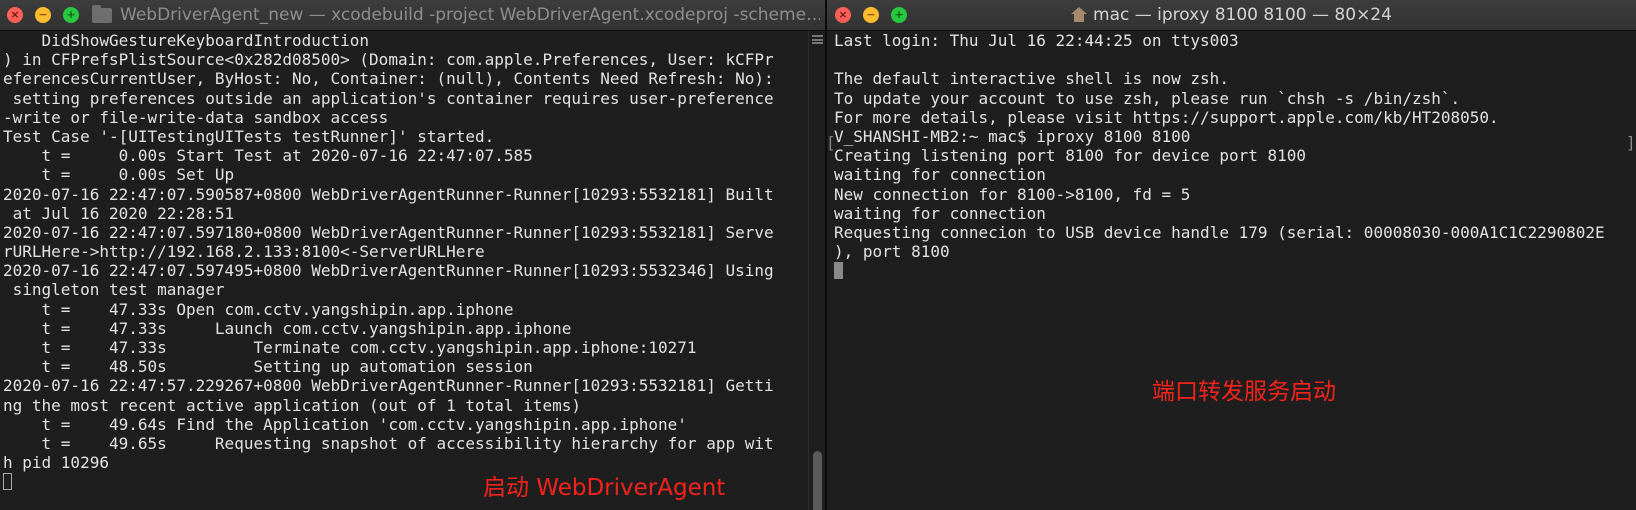  Describe the element at coordinates (1242, 15) in the screenshot. I see `right-window-title-text: mac — iproxy 8100 8100 — 80×24` at that location.